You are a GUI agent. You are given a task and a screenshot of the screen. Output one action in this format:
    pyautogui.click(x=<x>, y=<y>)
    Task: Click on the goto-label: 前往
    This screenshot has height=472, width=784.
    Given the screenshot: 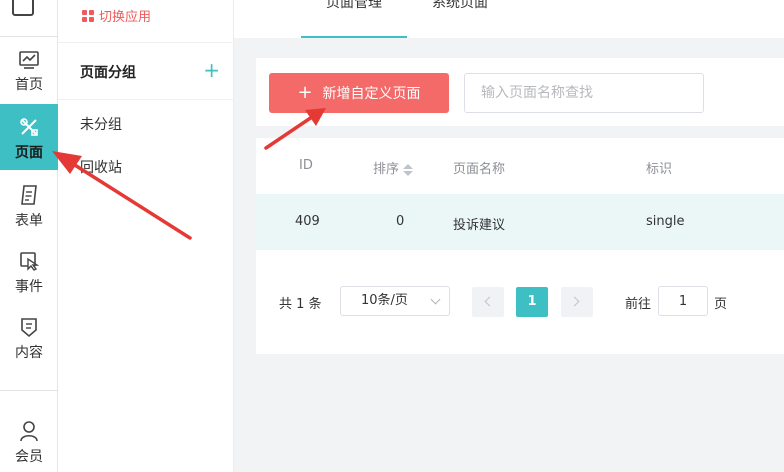 What is the action you would take?
    pyautogui.click(x=638, y=304)
    